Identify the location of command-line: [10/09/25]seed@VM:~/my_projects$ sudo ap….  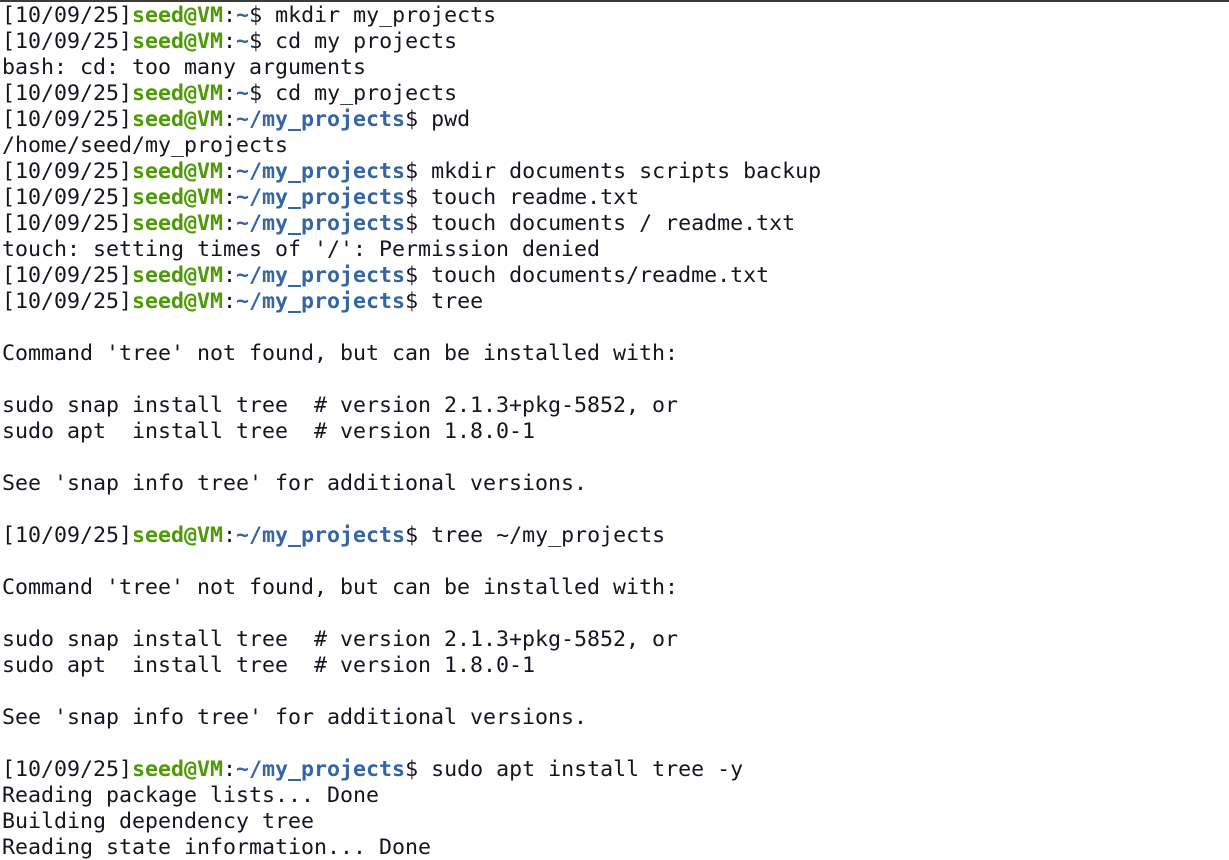
(615, 770).